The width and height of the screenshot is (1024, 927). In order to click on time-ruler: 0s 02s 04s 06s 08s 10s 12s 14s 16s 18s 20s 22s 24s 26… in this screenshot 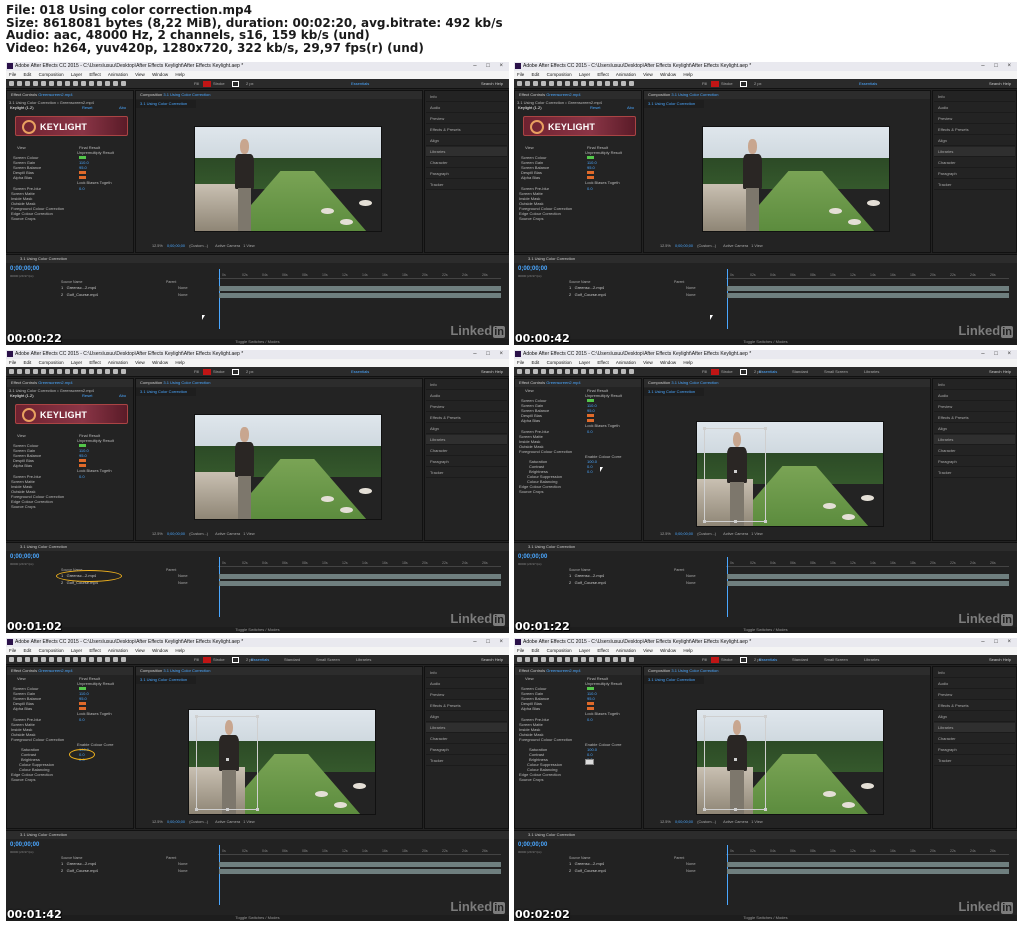, I will do `click(867, 851)`.